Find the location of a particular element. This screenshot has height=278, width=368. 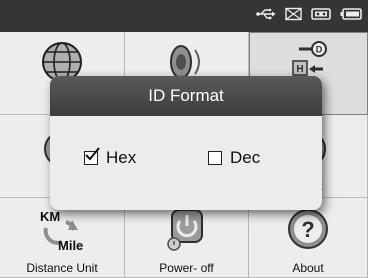

dec-checkbox is located at coordinates (215, 158).